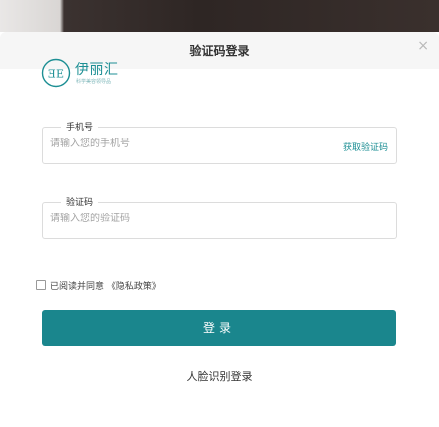 This screenshot has width=439, height=427. I want to click on modal-title: 验证码登录, so click(219, 51).